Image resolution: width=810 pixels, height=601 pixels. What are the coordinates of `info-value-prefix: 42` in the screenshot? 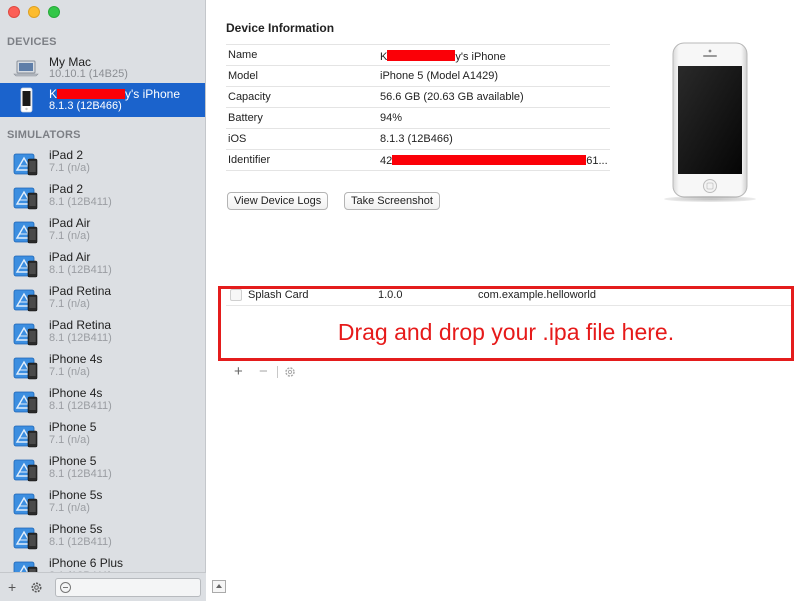 It's located at (386, 161).